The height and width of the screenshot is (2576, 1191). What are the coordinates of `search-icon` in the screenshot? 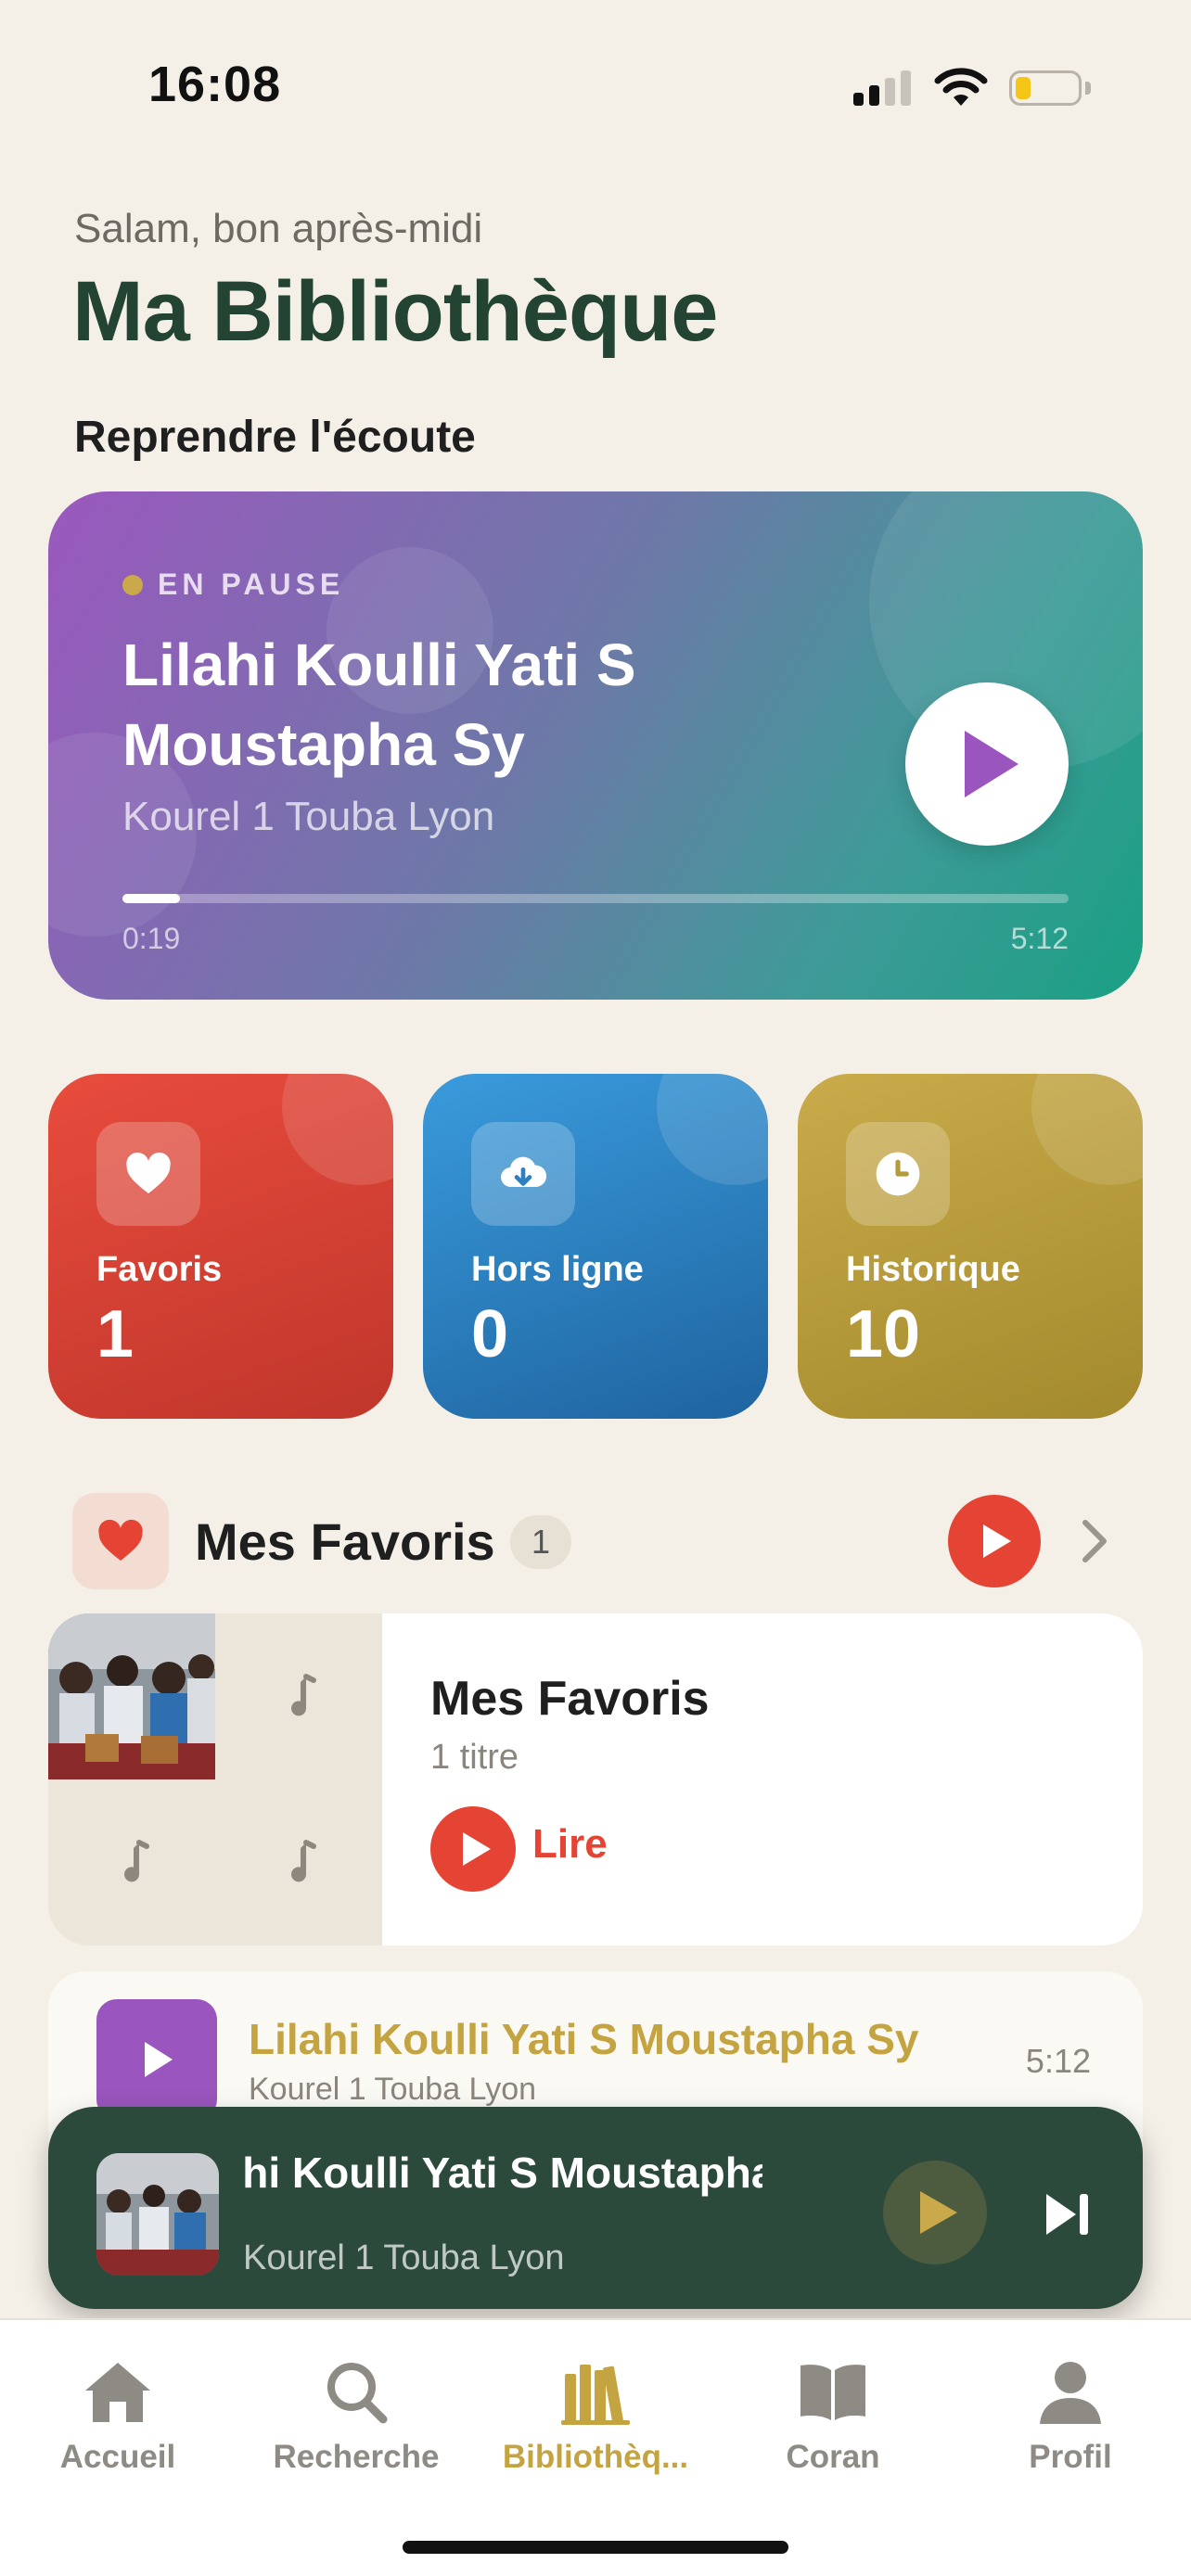 It's located at (357, 2393).